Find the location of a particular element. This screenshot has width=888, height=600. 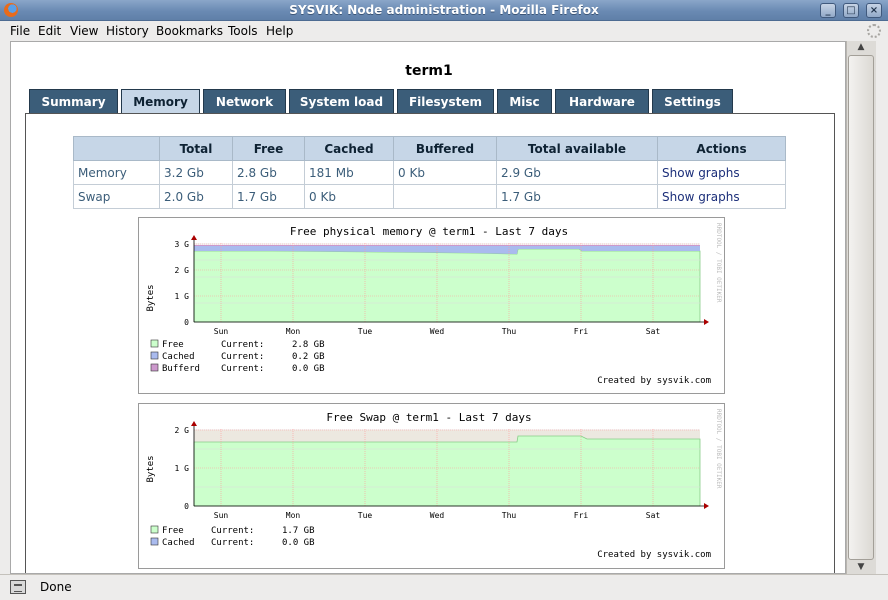

menu-bookmarks: Bookmarks is located at coordinates (189, 31).